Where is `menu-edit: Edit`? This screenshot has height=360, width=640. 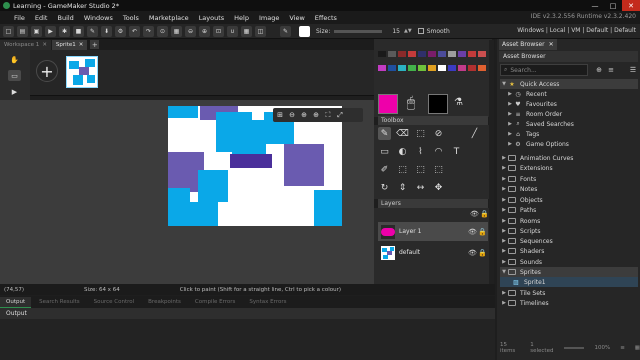 menu-edit: Edit is located at coordinates (41, 18).